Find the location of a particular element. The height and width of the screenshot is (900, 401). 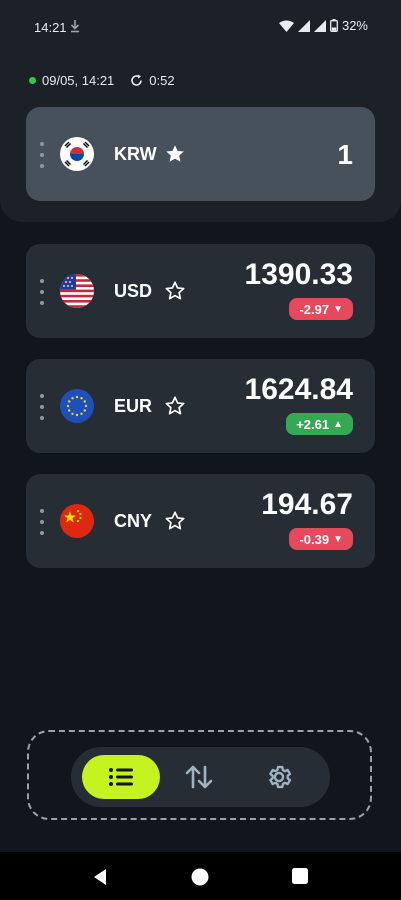

rate-card-cny: CNY 194.67 -0.39 ▼ is located at coordinates (200, 521).